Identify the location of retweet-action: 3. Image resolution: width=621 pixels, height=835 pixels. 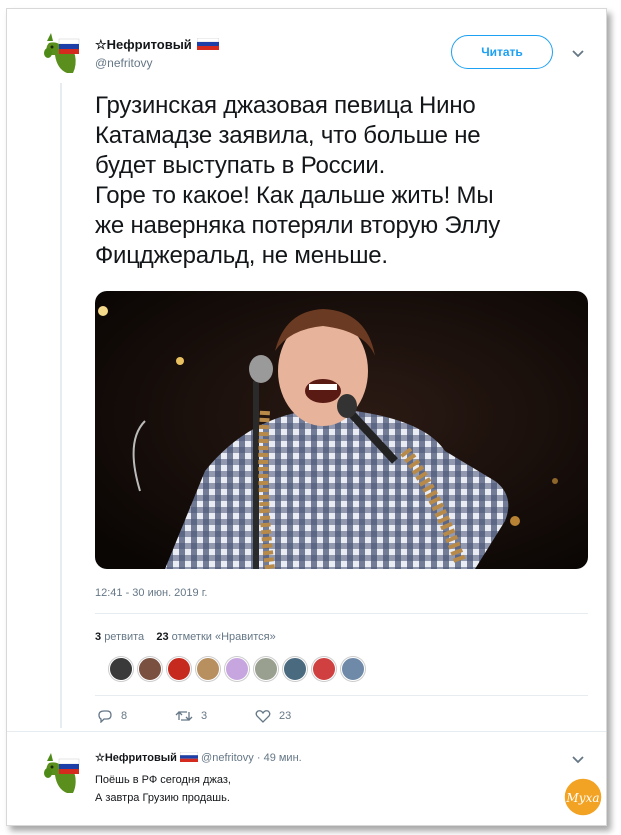
(191, 716).